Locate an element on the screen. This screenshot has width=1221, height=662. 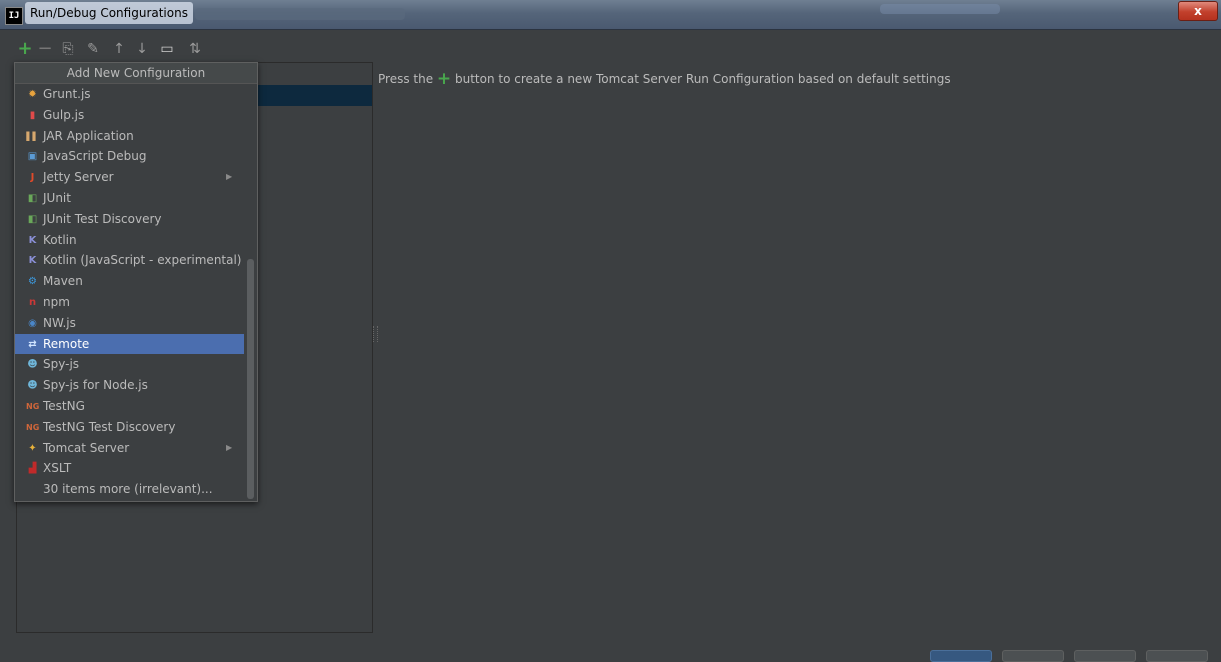
spy-js-icon: ☻ is located at coordinates (32, 365).